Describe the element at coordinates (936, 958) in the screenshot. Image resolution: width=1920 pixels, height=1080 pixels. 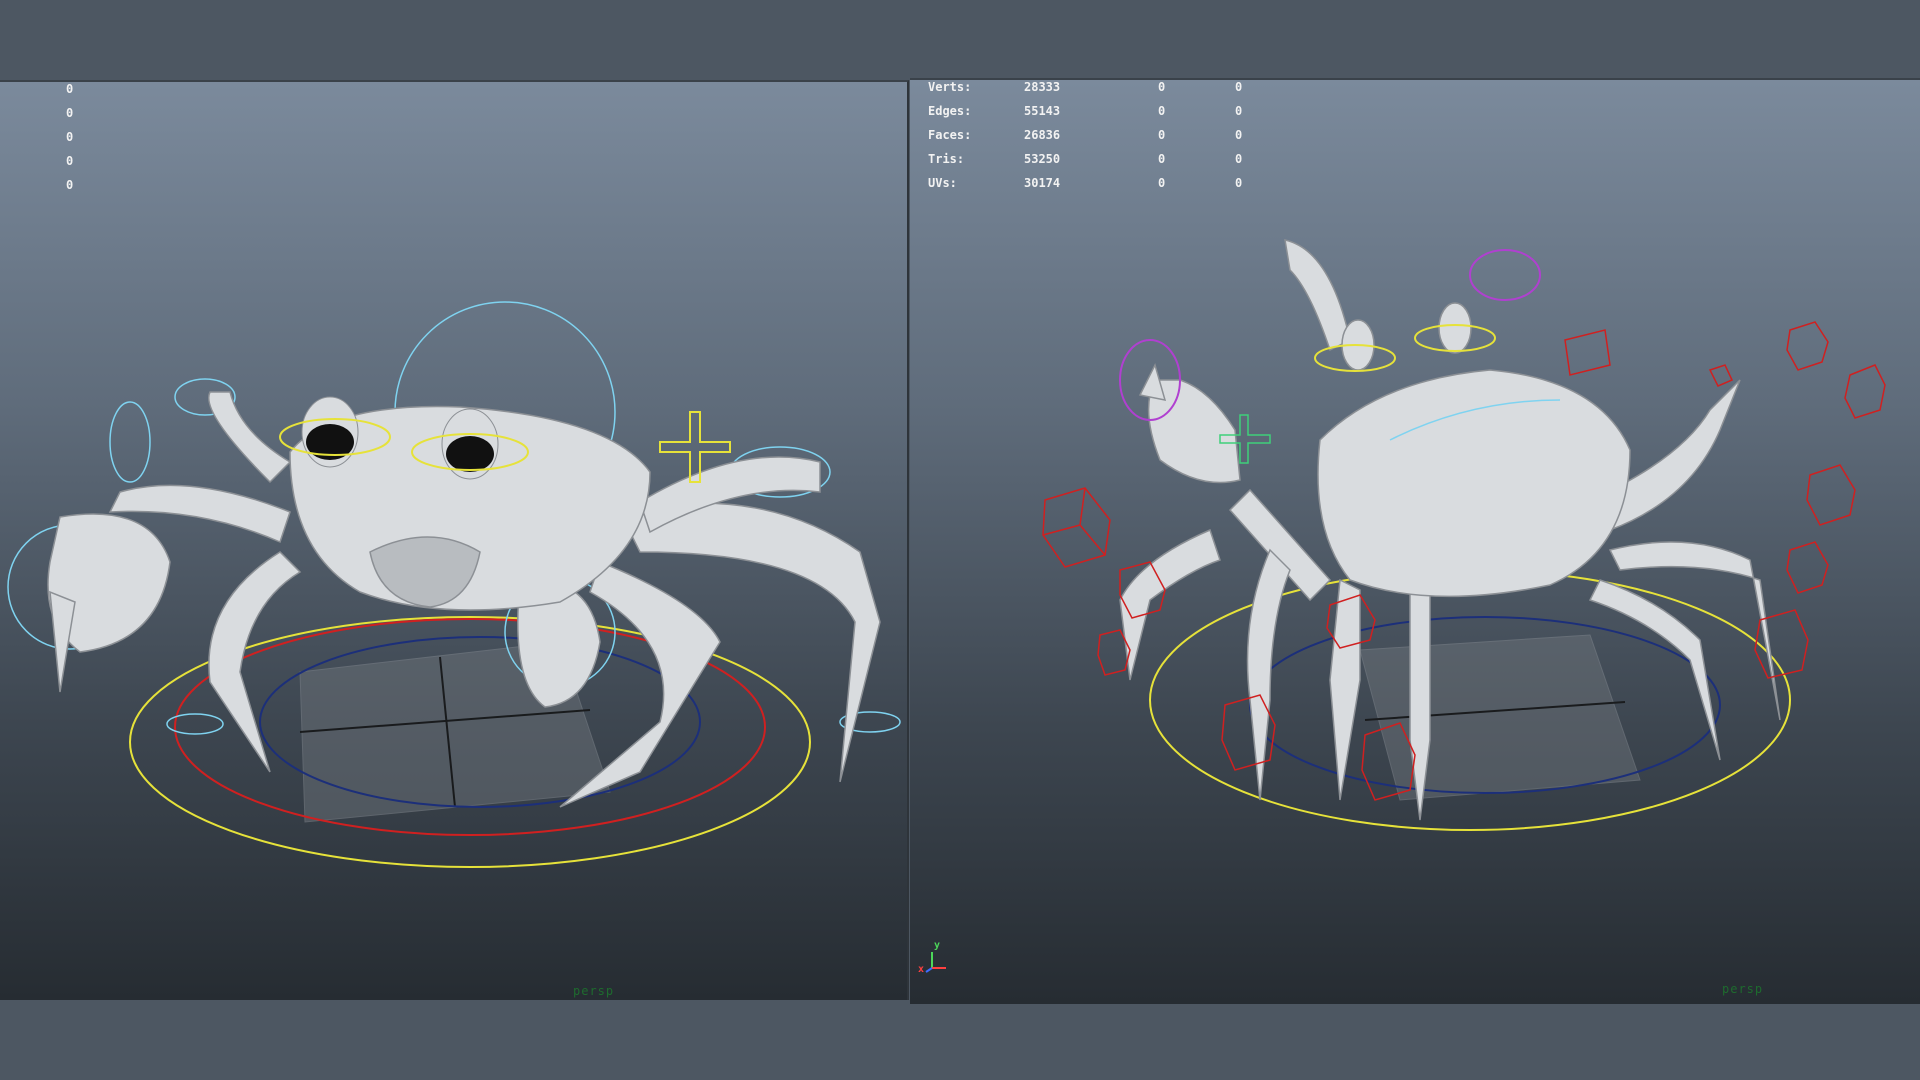
I see `view-axis-icon: y x` at that location.